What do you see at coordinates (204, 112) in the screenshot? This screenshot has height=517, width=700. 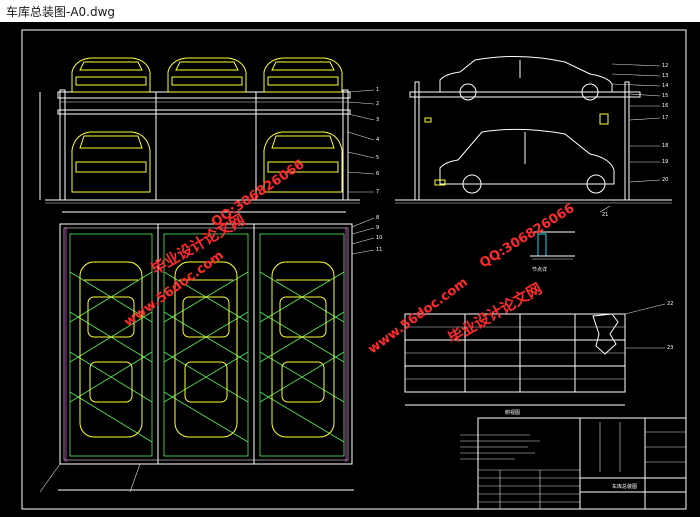 I see `upper-deck-platform` at bounding box center [204, 112].